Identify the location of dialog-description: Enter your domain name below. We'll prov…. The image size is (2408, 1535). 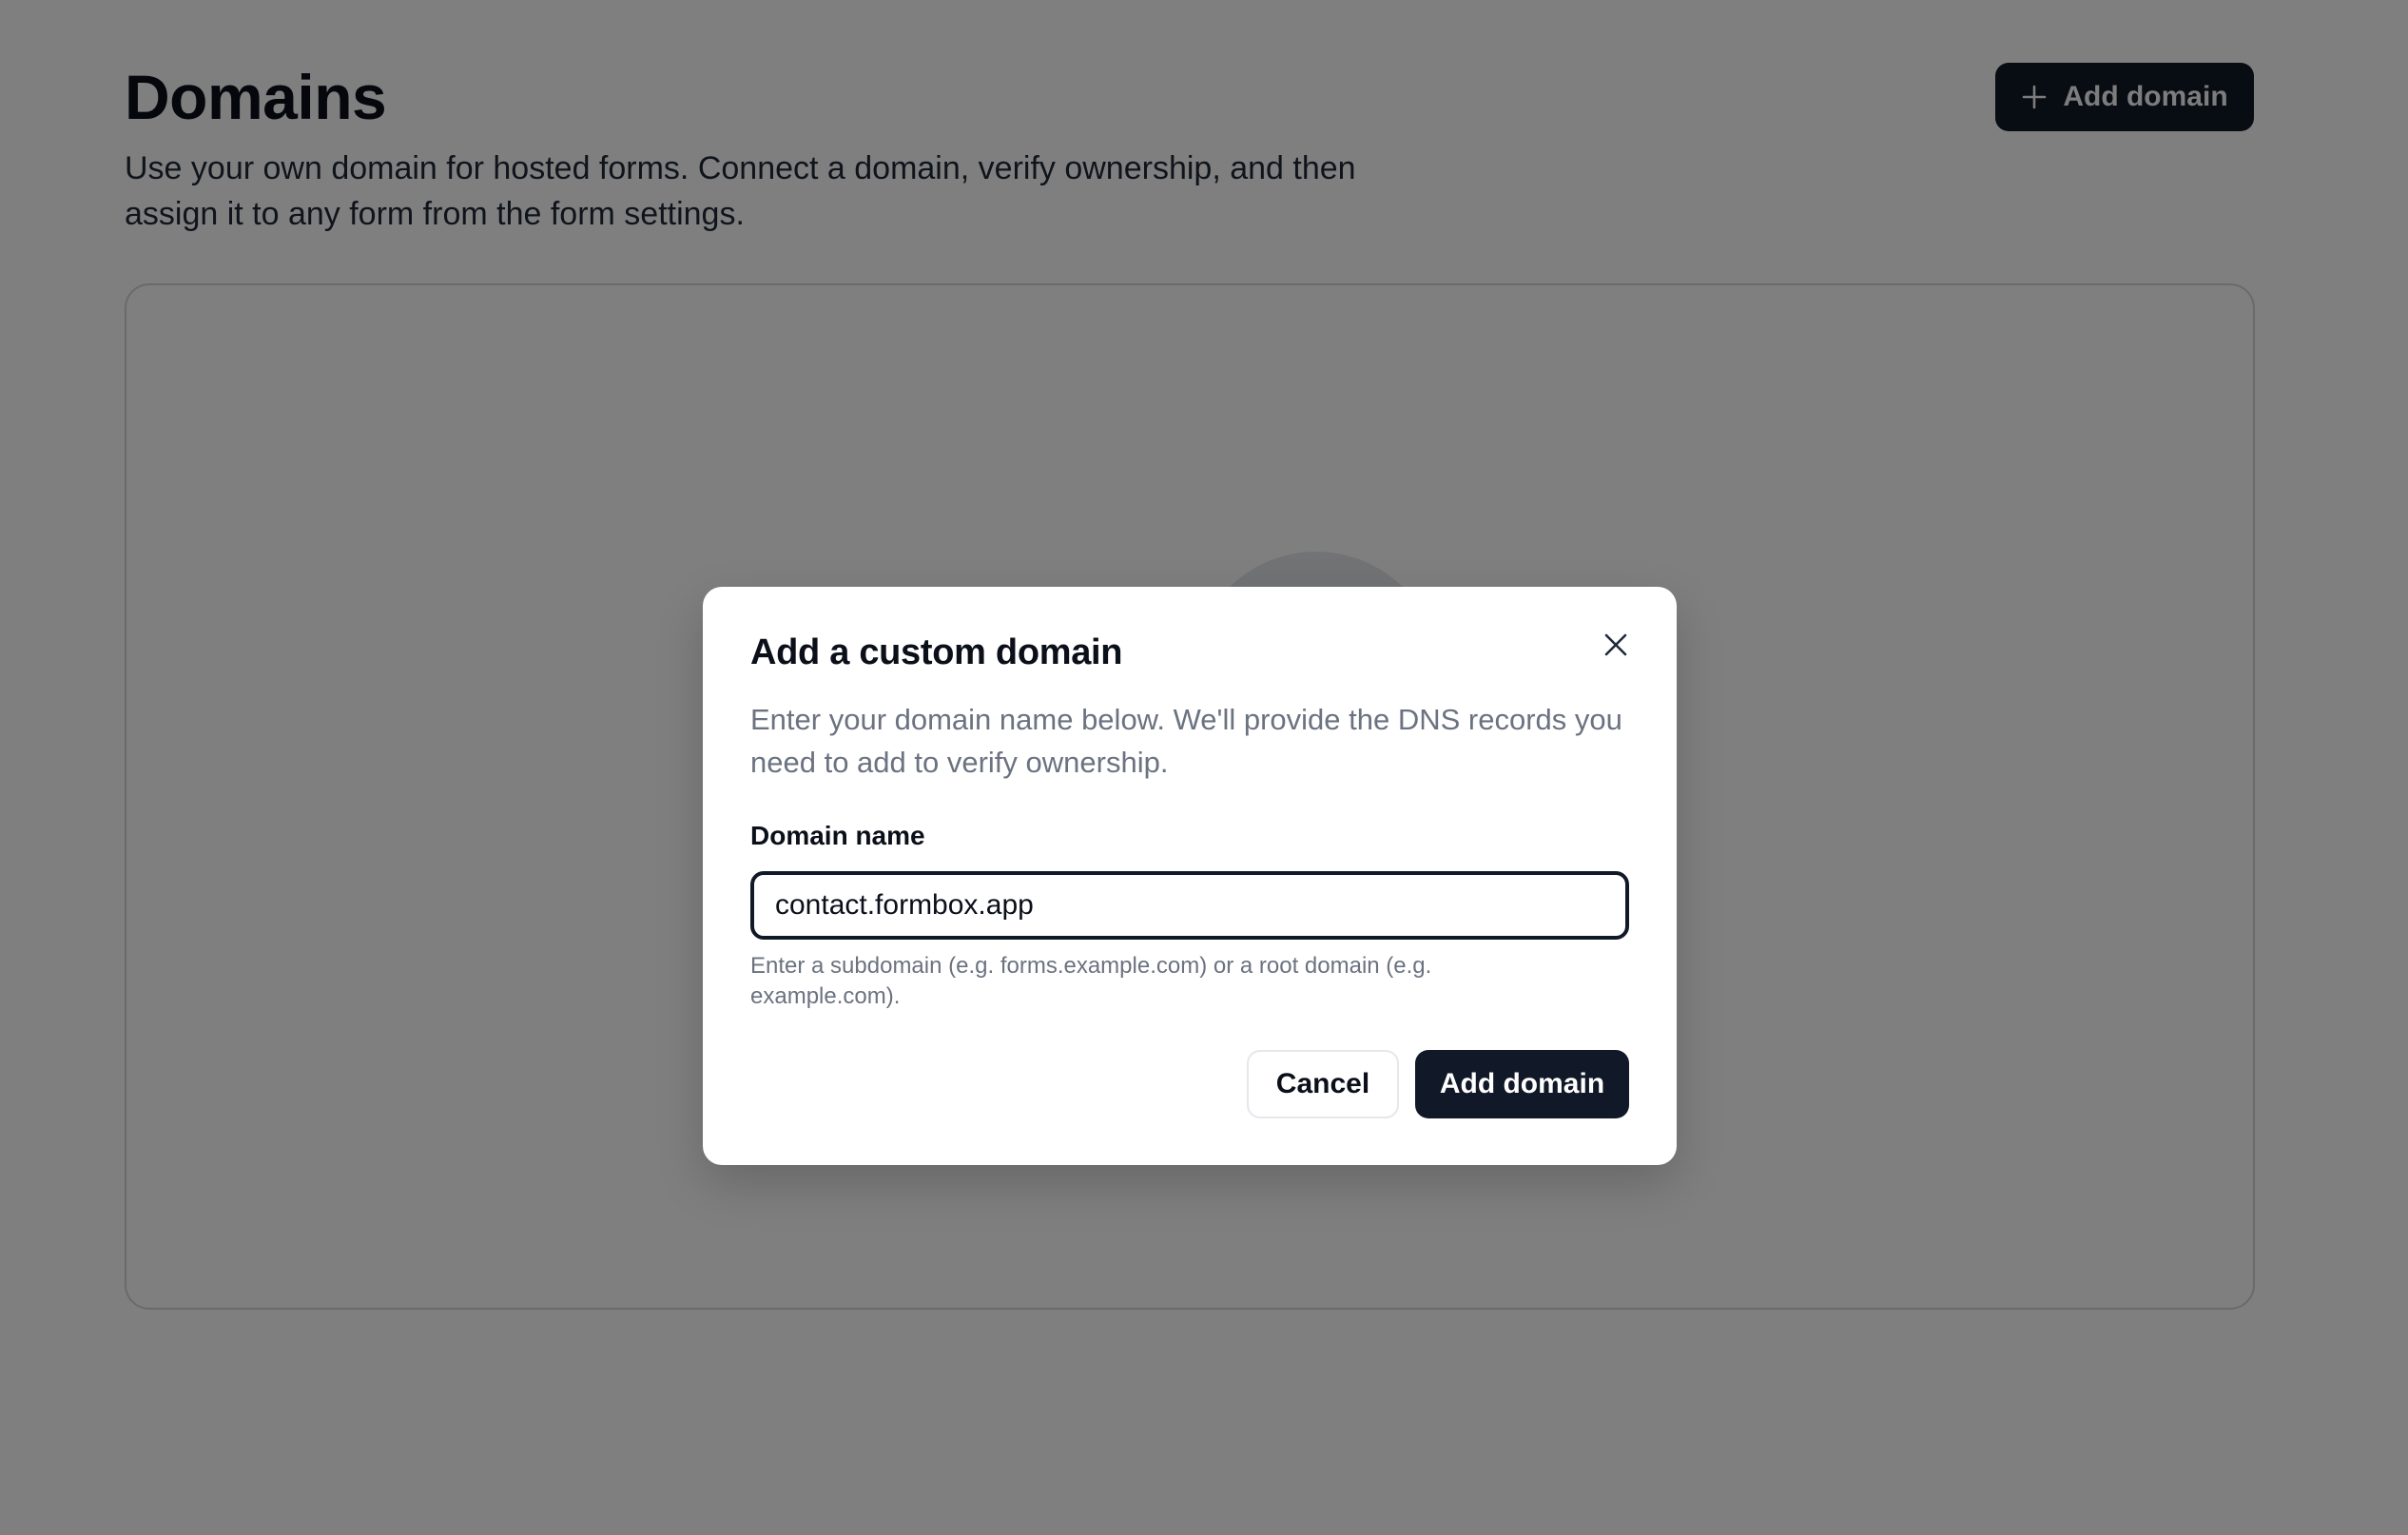
(1186, 741).